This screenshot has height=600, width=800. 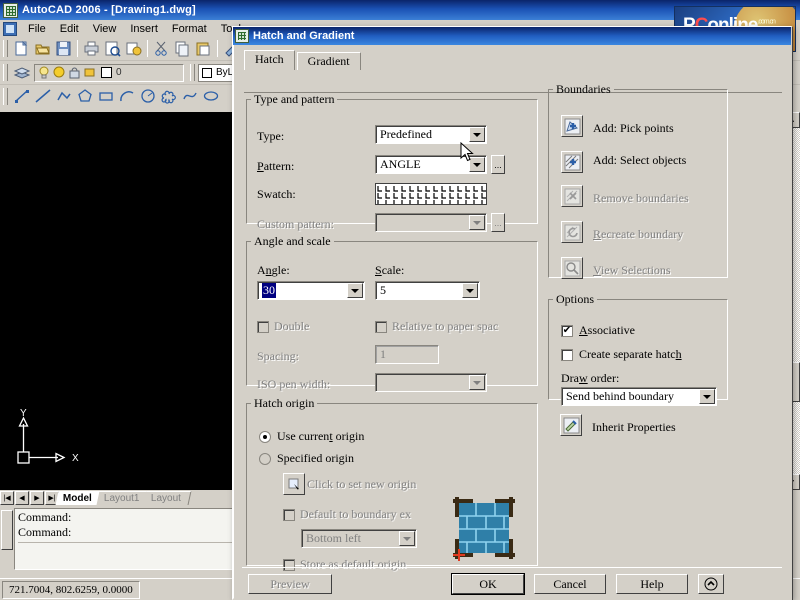 I want to click on layer-properties-icon, so click(x=21, y=73).